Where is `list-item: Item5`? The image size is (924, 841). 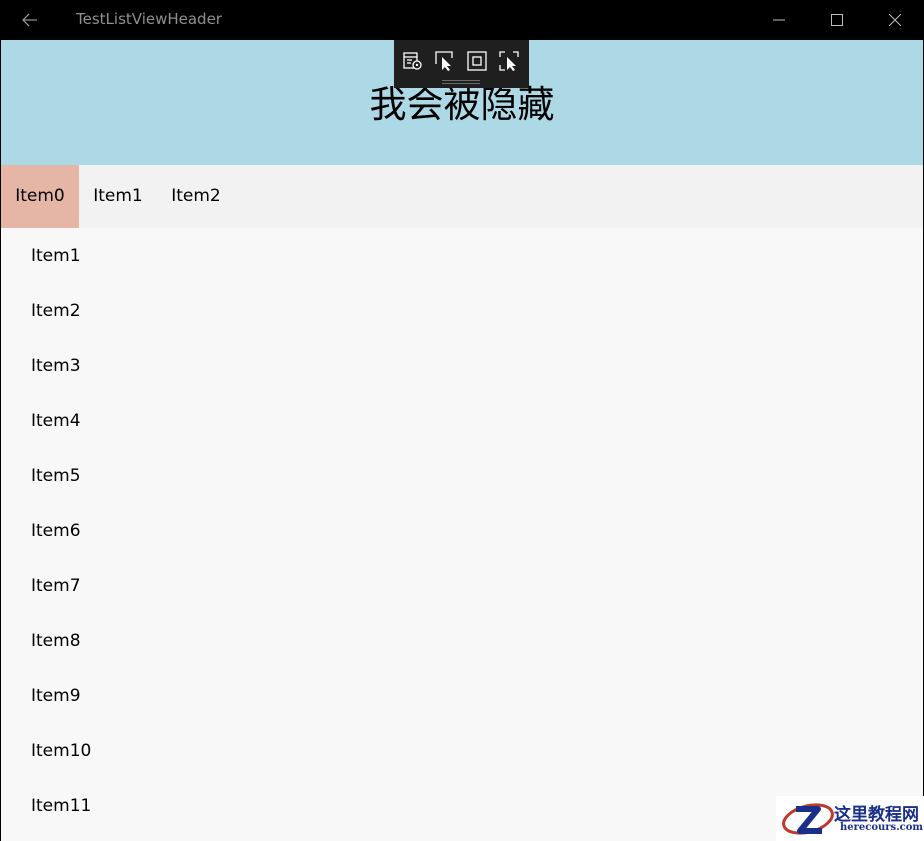 list-item: Item5 is located at coordinates (462, 475).